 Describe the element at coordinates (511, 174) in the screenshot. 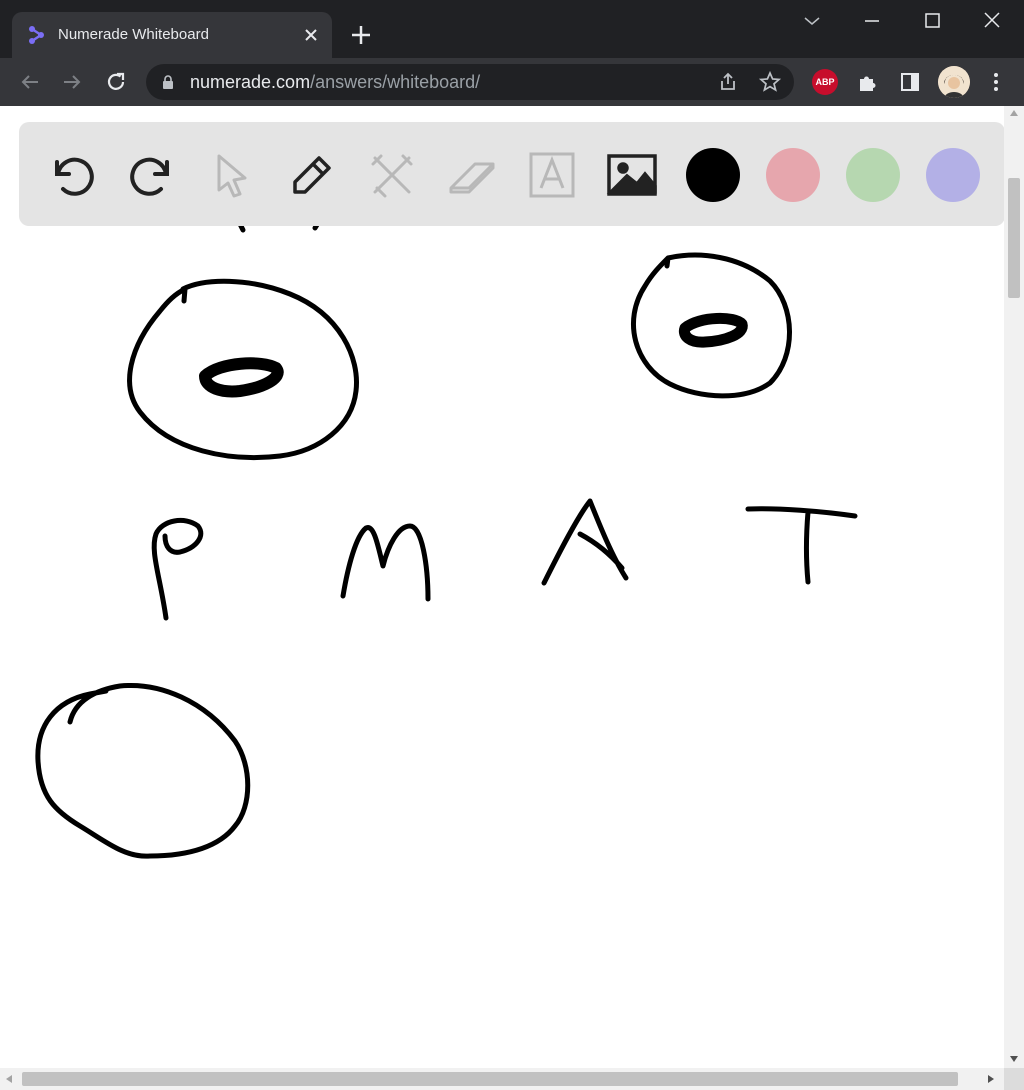

I see `whiteboard-toolbar` at that location.